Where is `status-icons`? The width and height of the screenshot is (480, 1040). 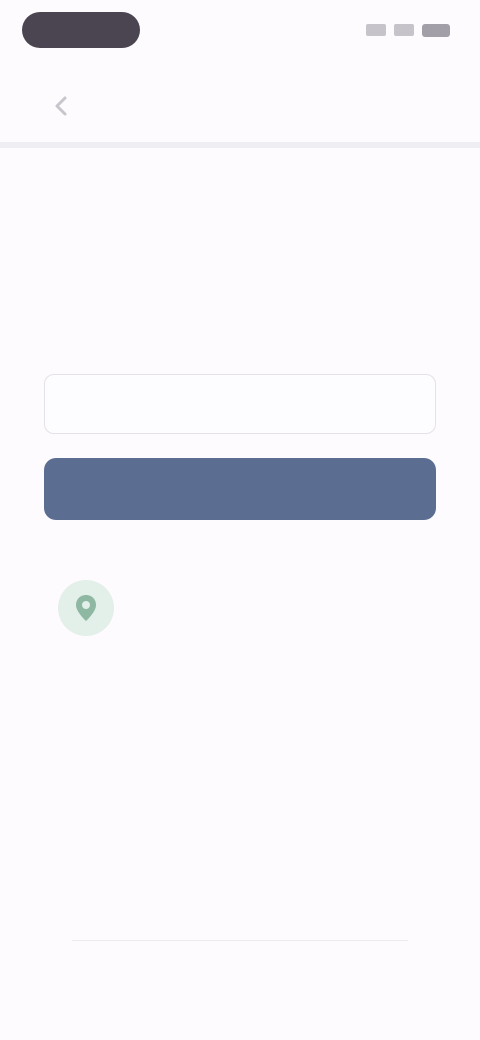 status-icons is located at coordinates (408, 30).